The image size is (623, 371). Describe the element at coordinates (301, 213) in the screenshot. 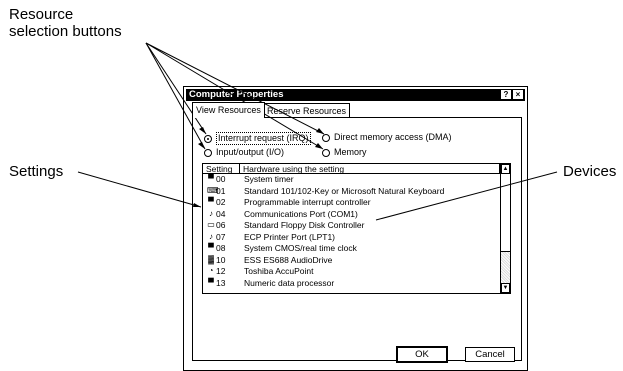

I see `row-hardware: Communications Port (COM1)` at that location.